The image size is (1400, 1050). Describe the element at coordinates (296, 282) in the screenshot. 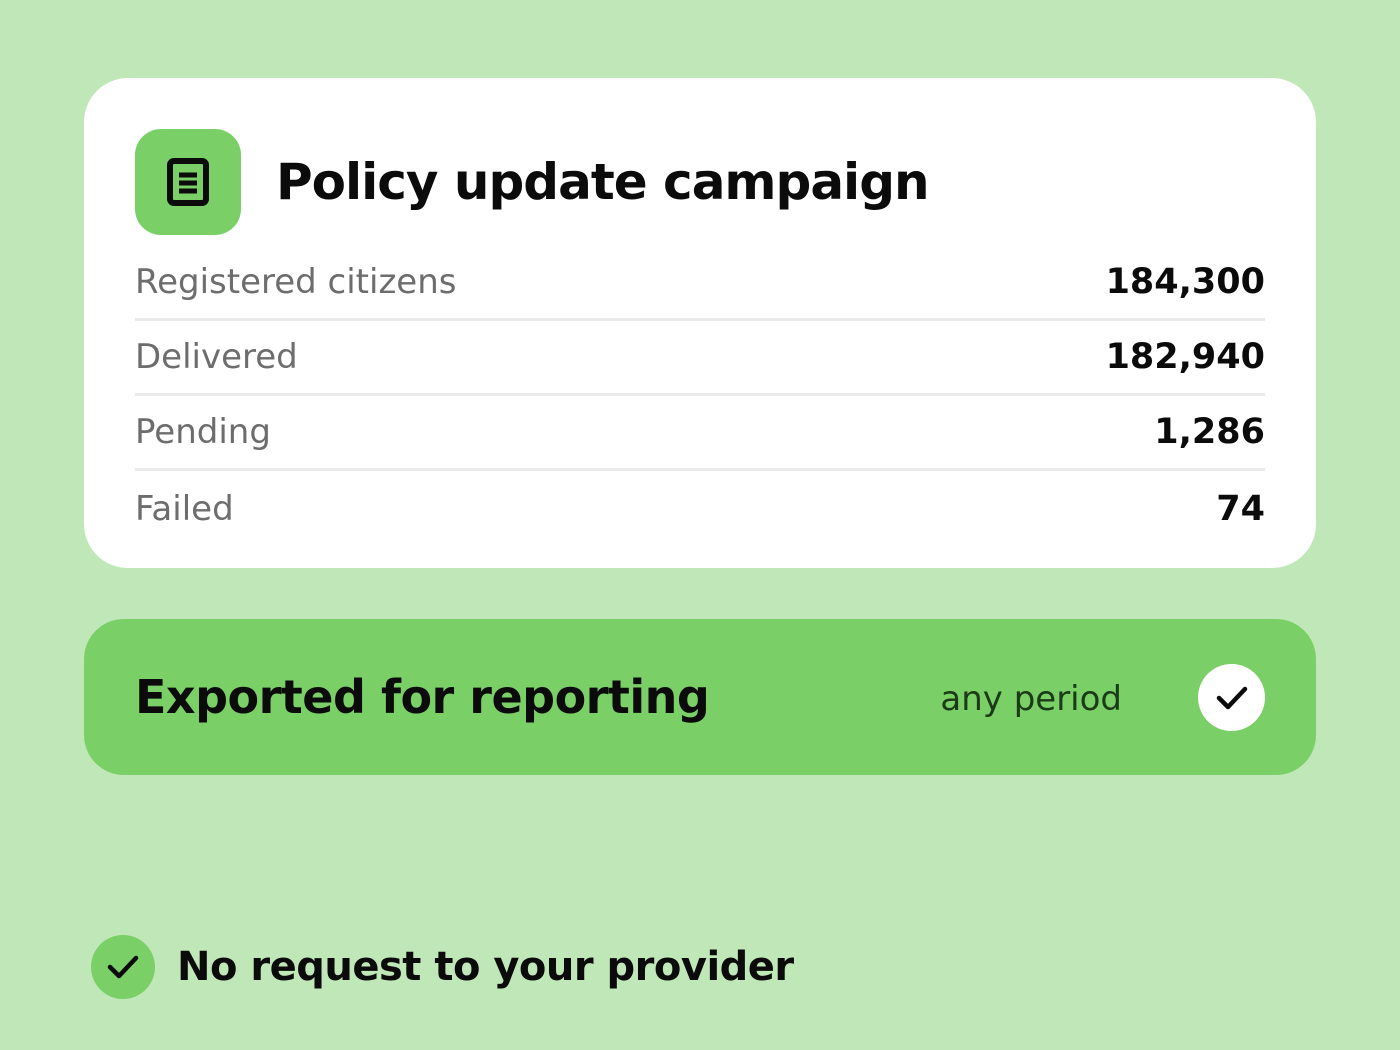

I see `stat-label: Registered citizens` at that location.